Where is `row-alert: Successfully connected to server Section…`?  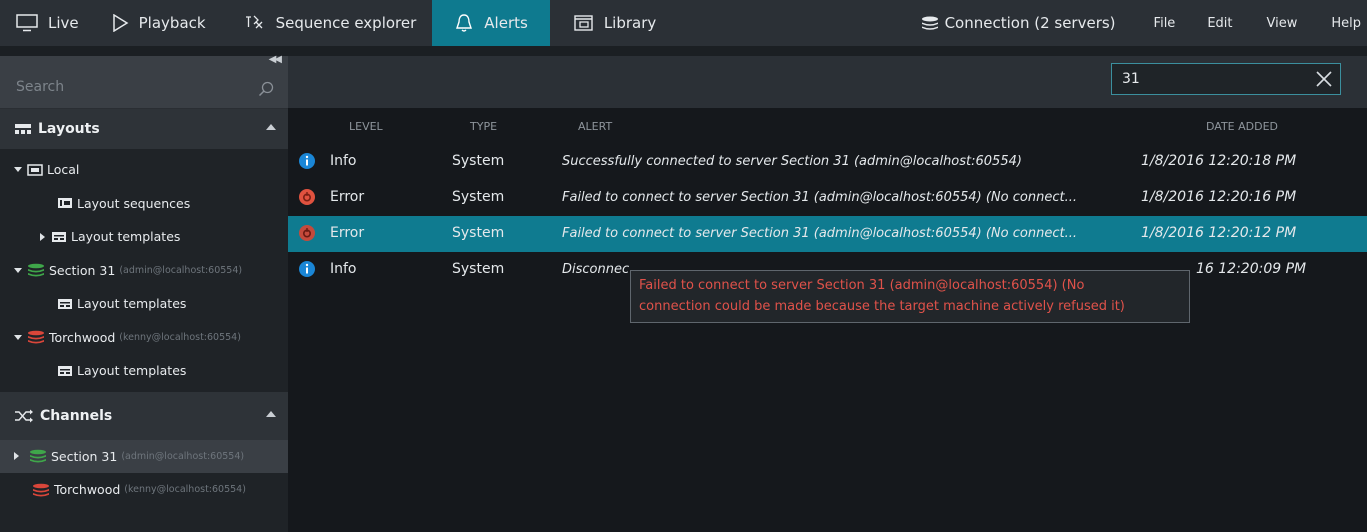
row-alert: Successfully connected to server Section… is located at coordinates (792, 161).